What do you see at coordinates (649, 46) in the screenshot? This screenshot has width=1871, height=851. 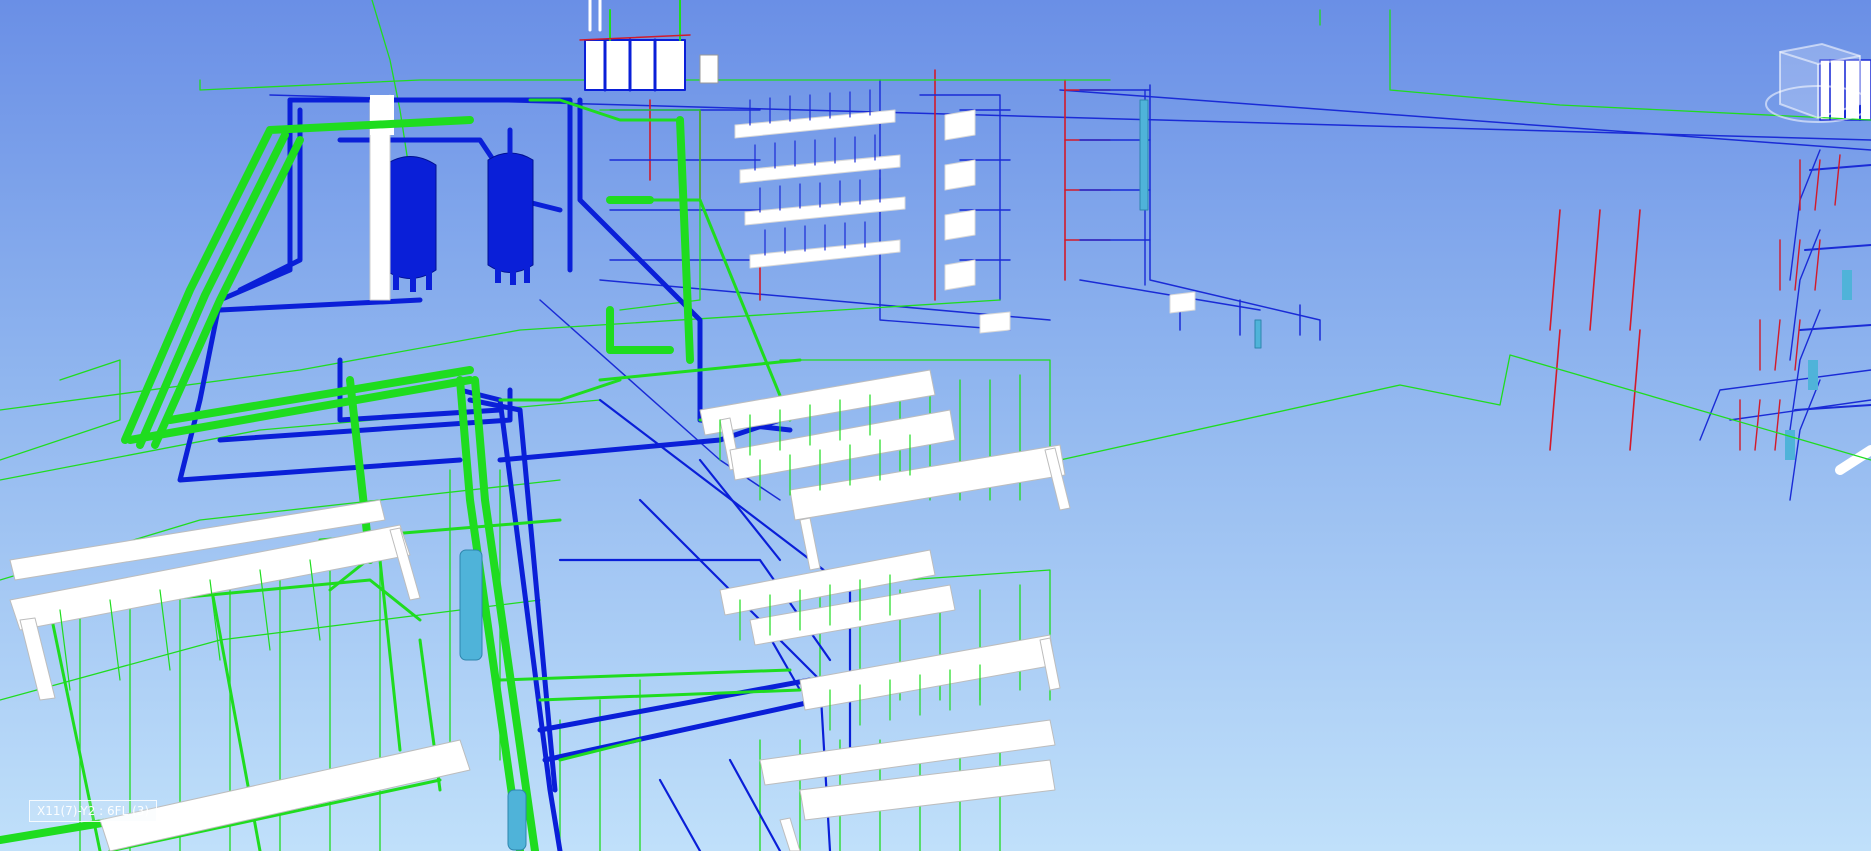 I see `rooftop-pump-units` at bounding box center [649, 46].